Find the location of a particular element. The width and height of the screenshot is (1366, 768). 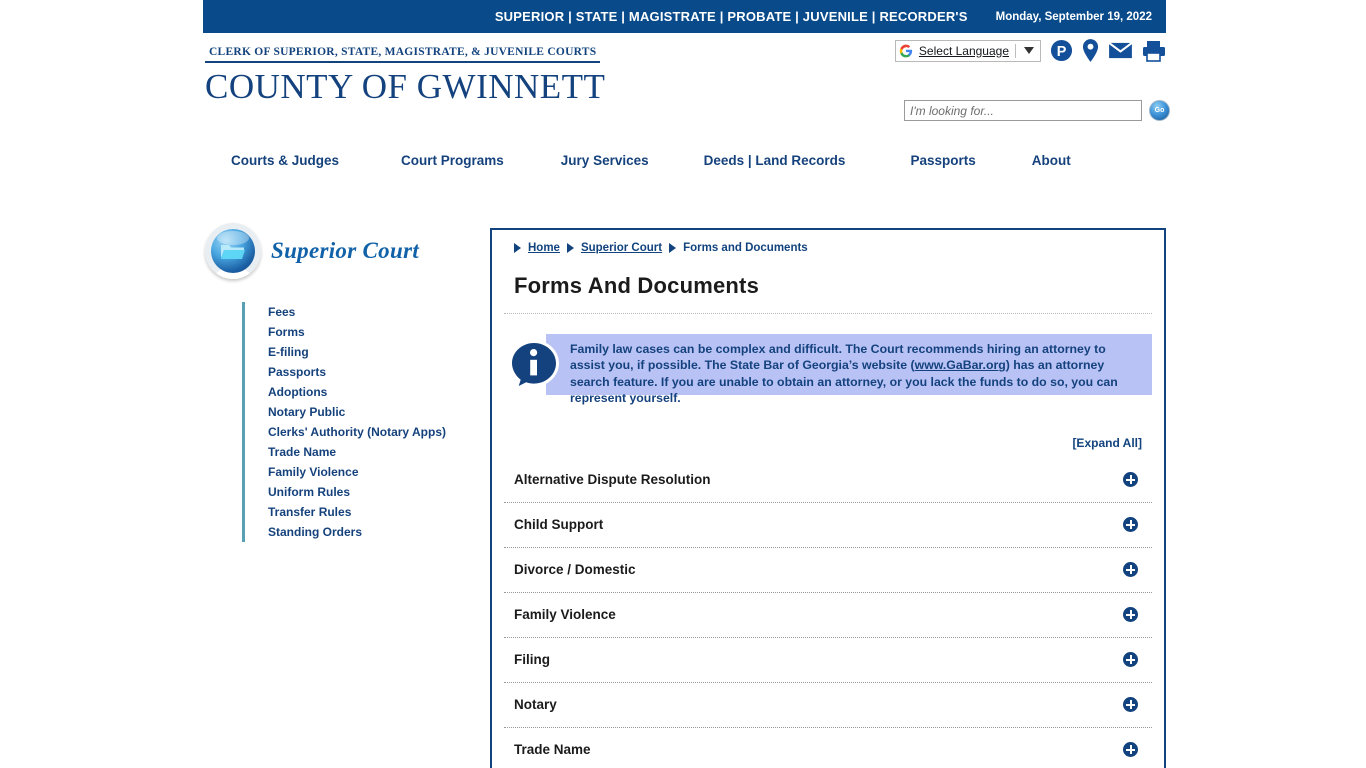

nav-item-court-programs: Court Programs is located at coordinates (452, 160).